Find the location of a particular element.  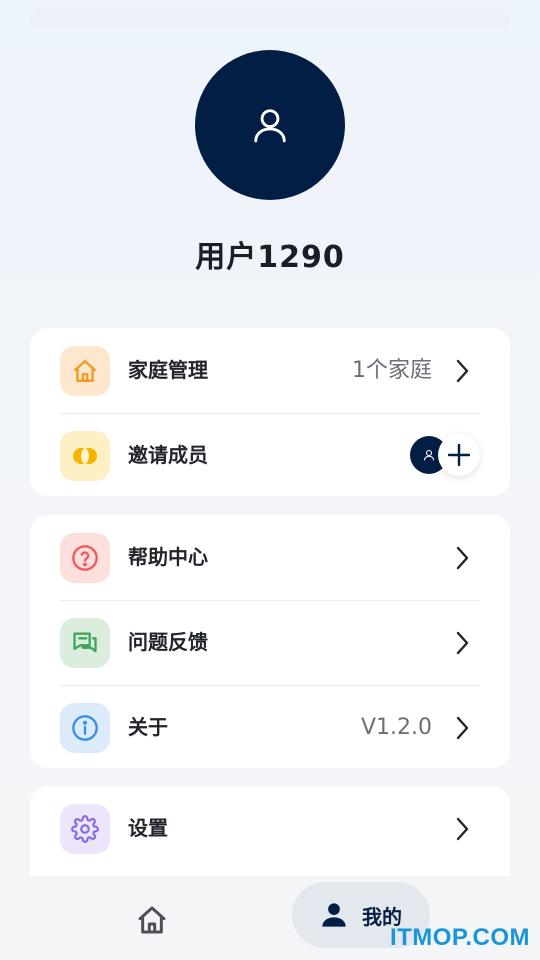

tab-home is located at coordinates (152, 920).